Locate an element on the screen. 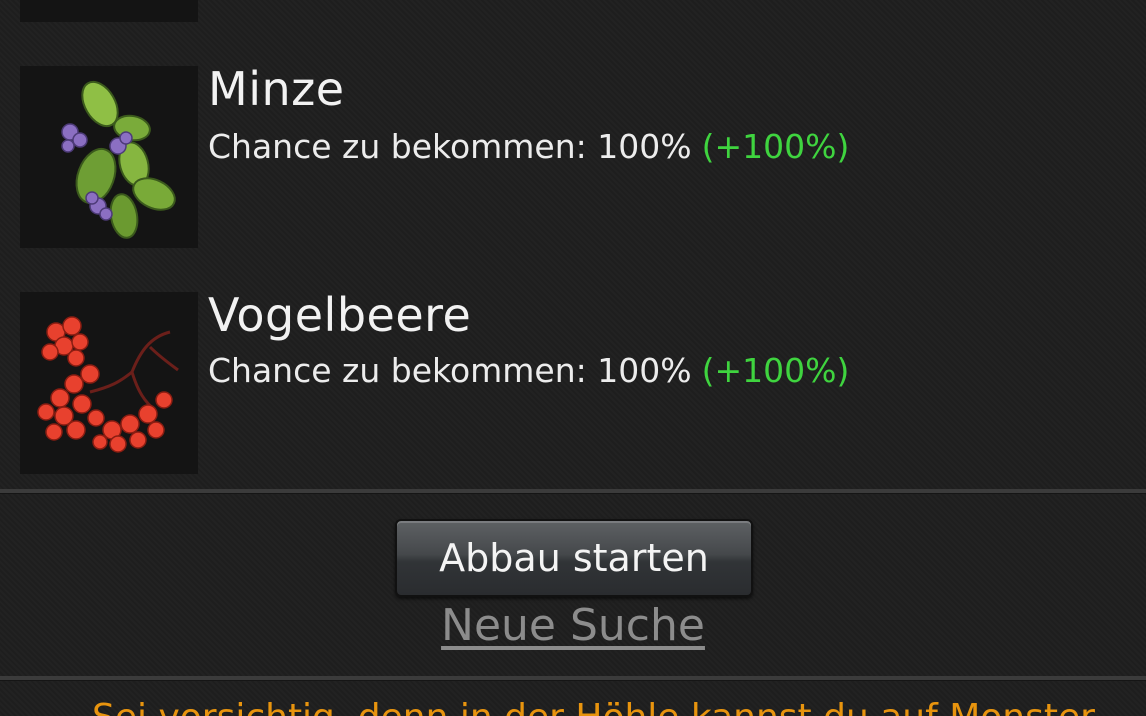  start-mining-button: Abbau starten is located at coordinates (574, 558).